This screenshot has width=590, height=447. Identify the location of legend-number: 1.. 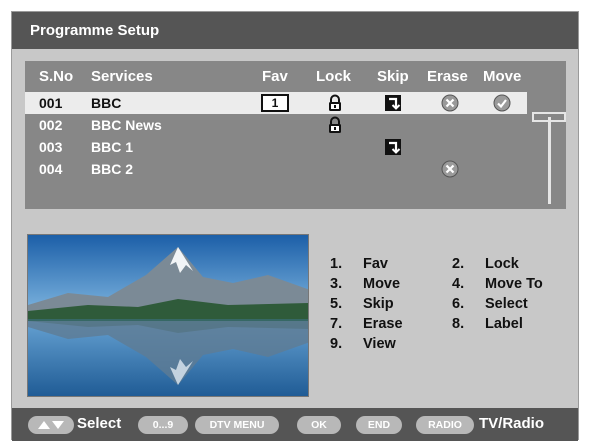
(336, 264).